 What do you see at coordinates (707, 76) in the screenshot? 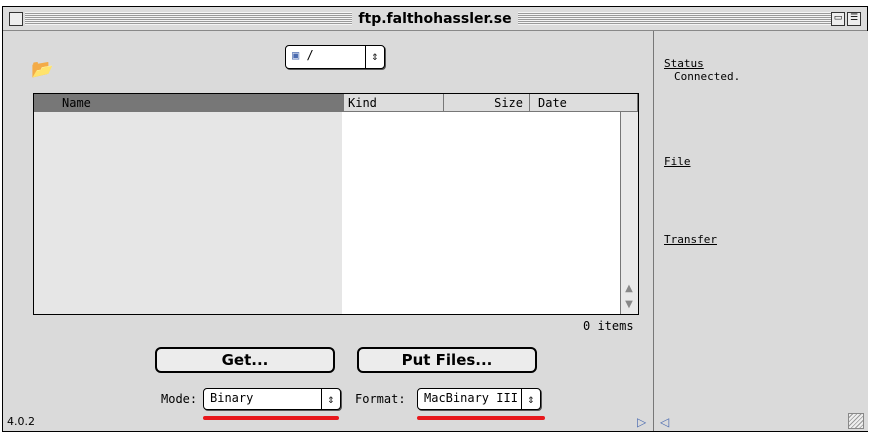
I see `status-value: Connected.` at bounding box center [707, 76].